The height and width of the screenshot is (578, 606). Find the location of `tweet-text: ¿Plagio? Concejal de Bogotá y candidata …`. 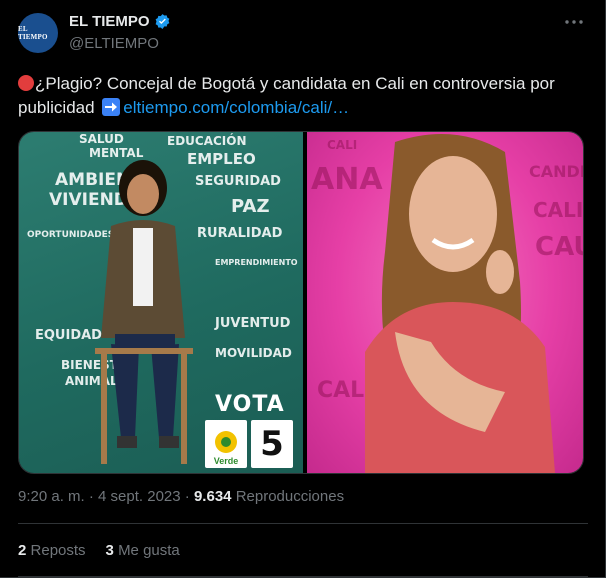

tweet-text: ¿Plagio? Concejal de Bogotá y candidata … is located at coordinates (303, 96).